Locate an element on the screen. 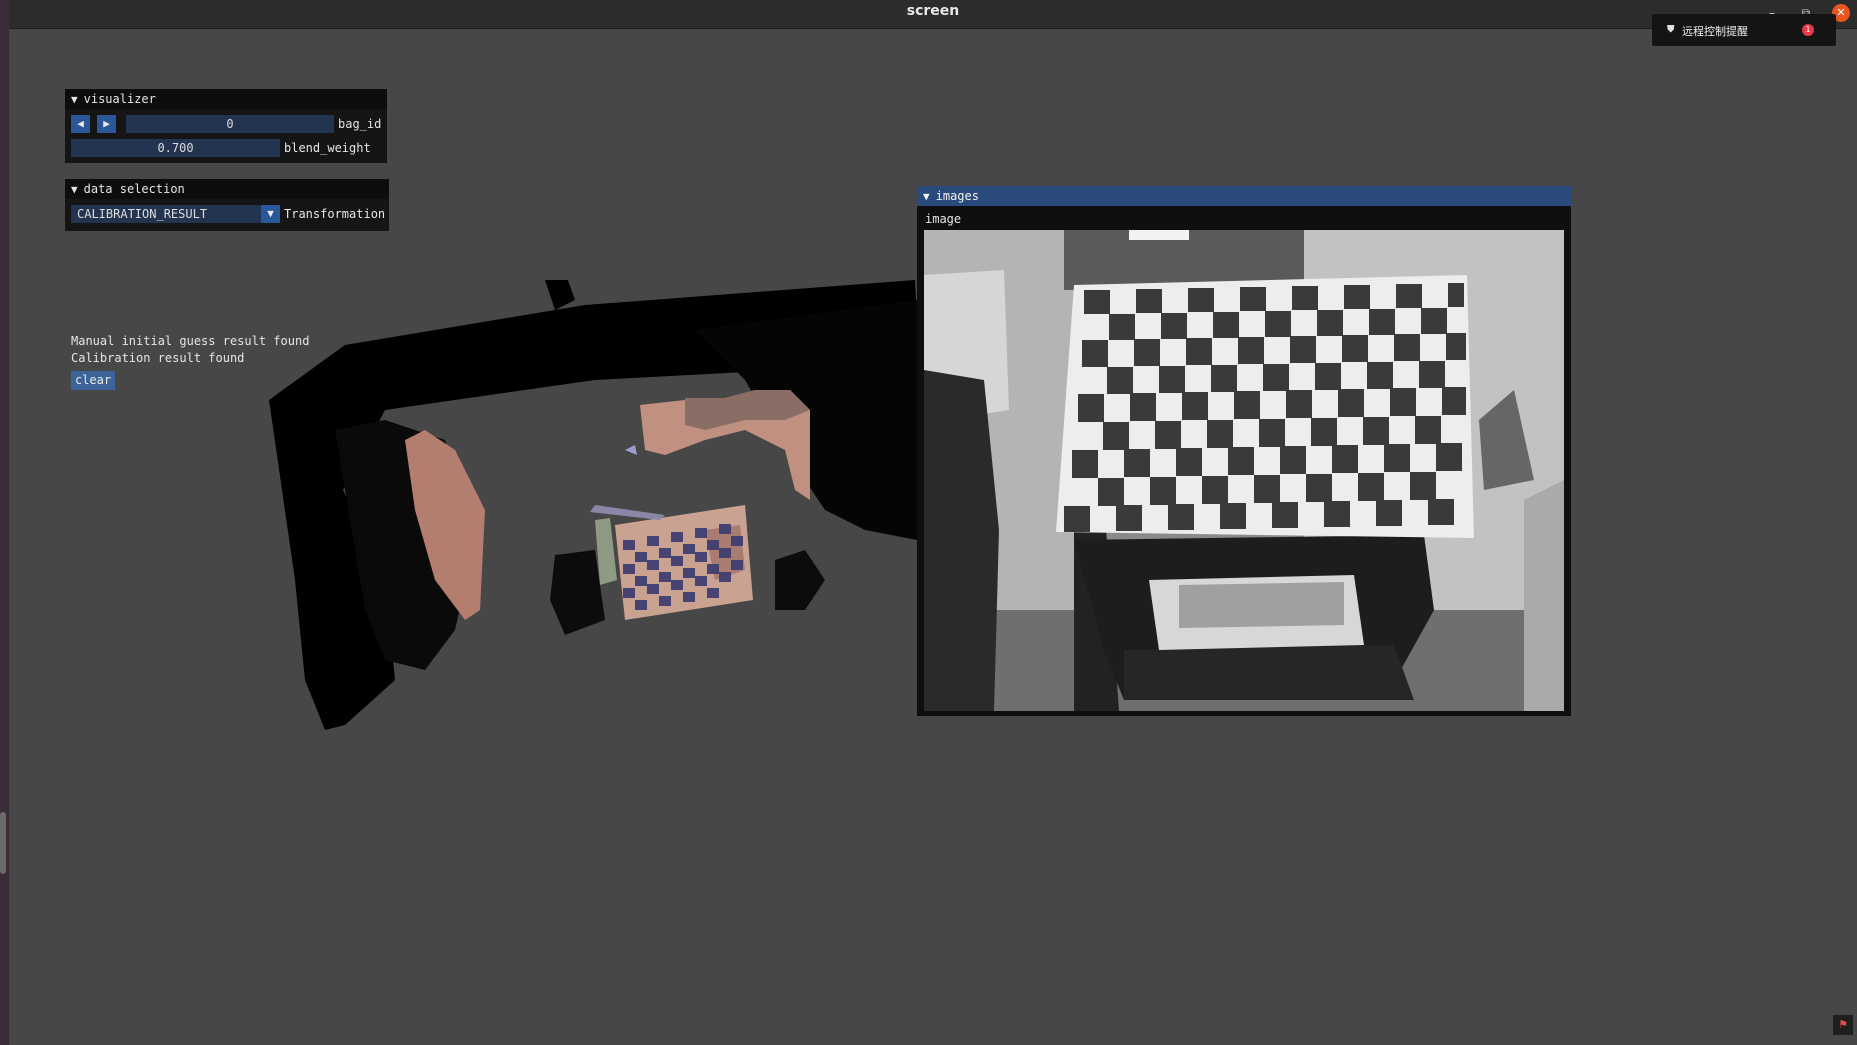 This screenshot has width=1857, height=1045. notification-text: 远程控制提醒 is located at coordinates (1715, 31).